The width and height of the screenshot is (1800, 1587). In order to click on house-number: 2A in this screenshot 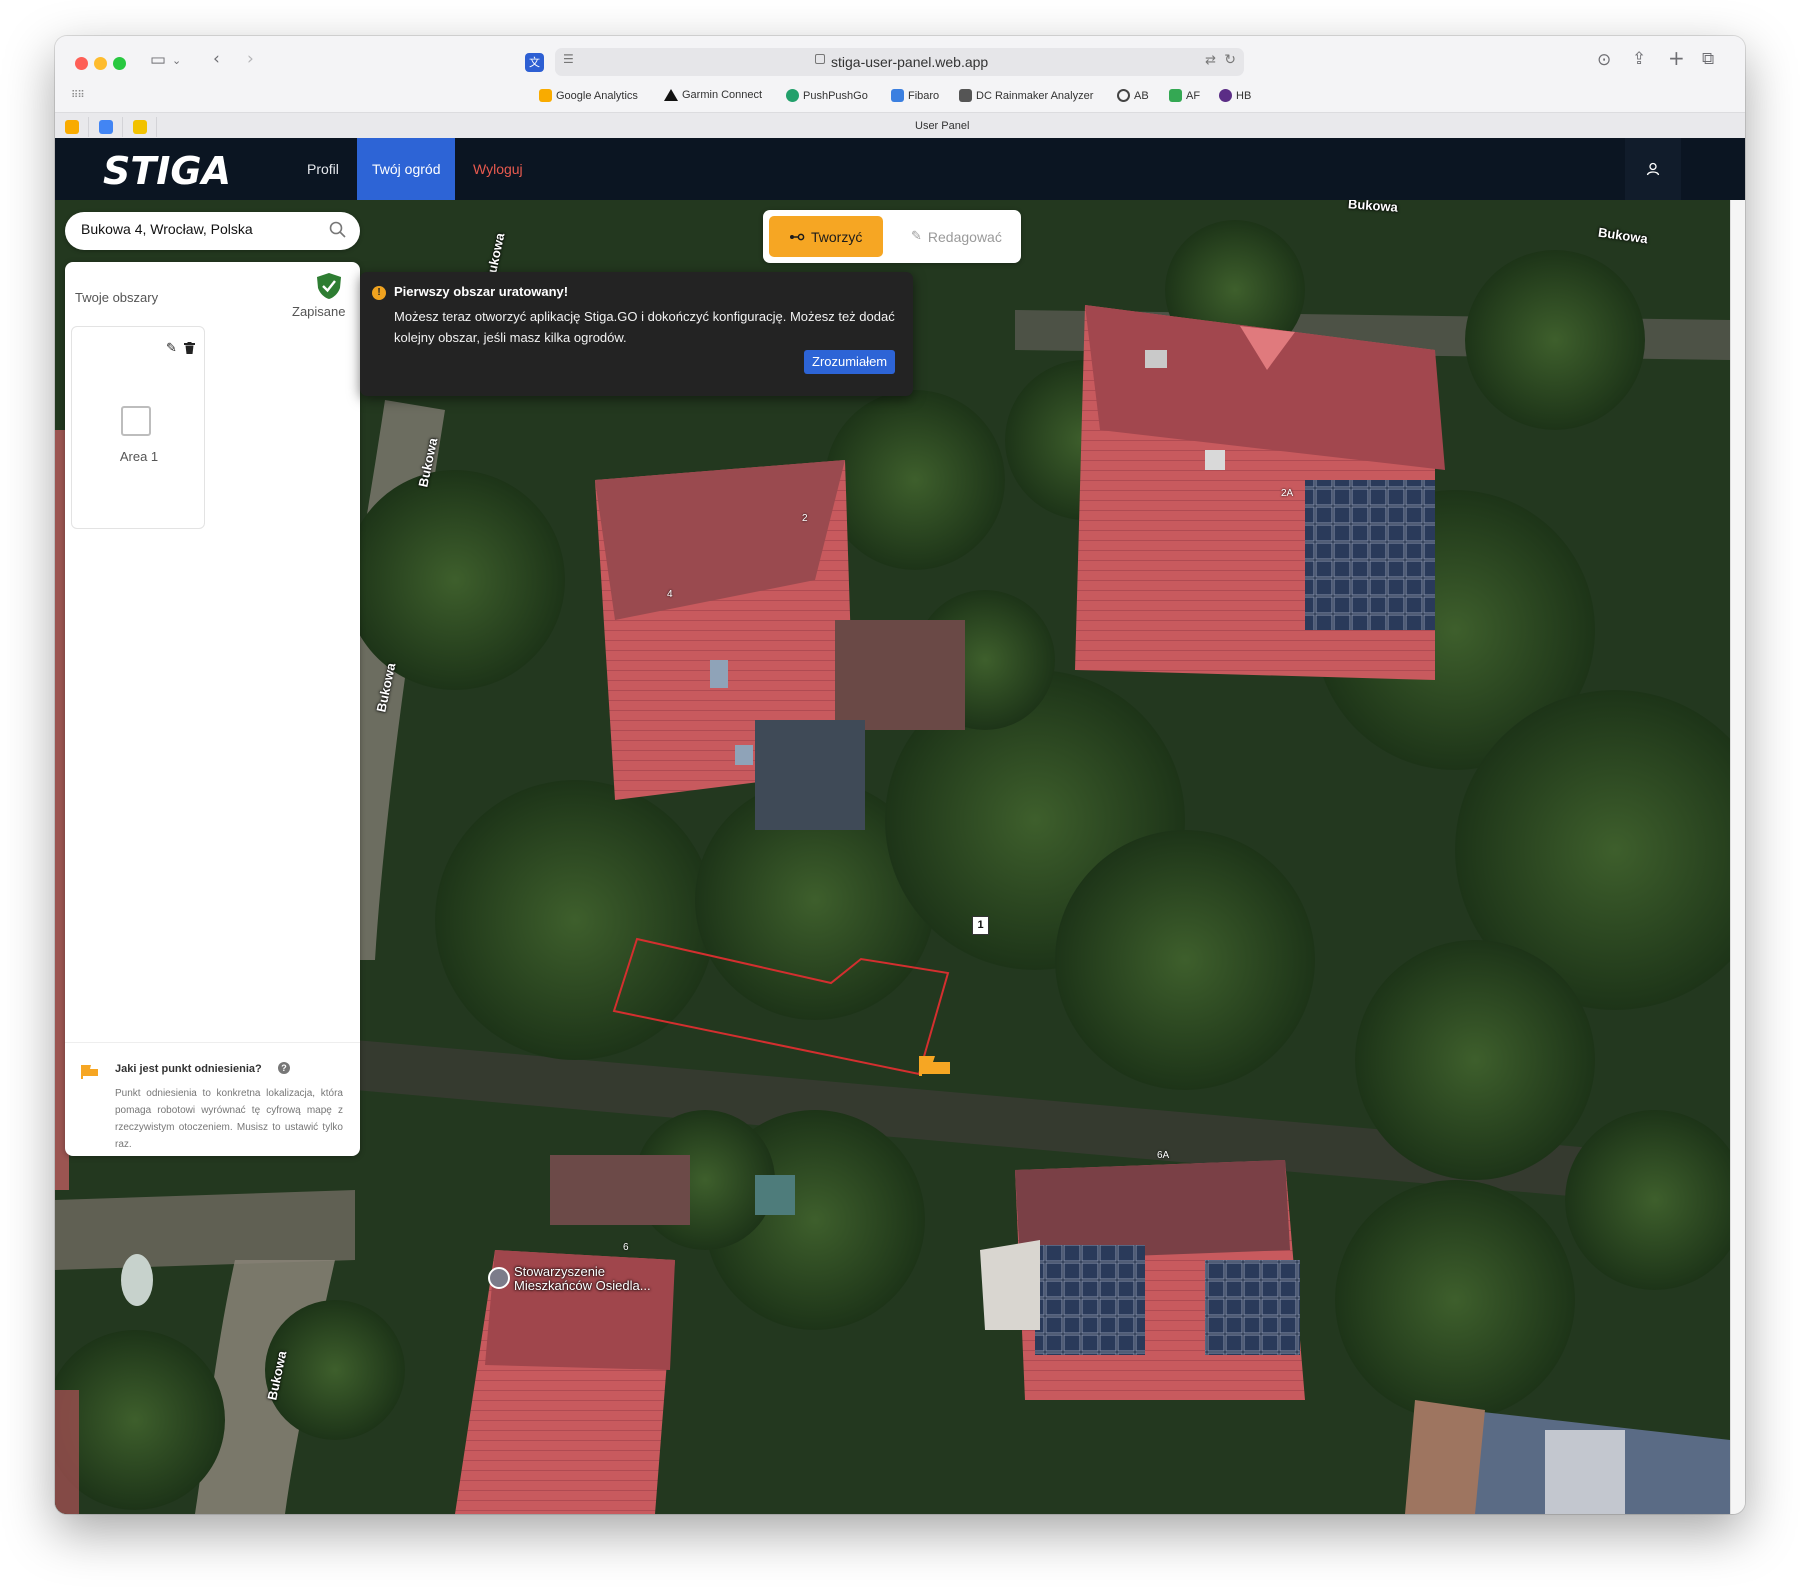, I will do `click(1287, 493)`.